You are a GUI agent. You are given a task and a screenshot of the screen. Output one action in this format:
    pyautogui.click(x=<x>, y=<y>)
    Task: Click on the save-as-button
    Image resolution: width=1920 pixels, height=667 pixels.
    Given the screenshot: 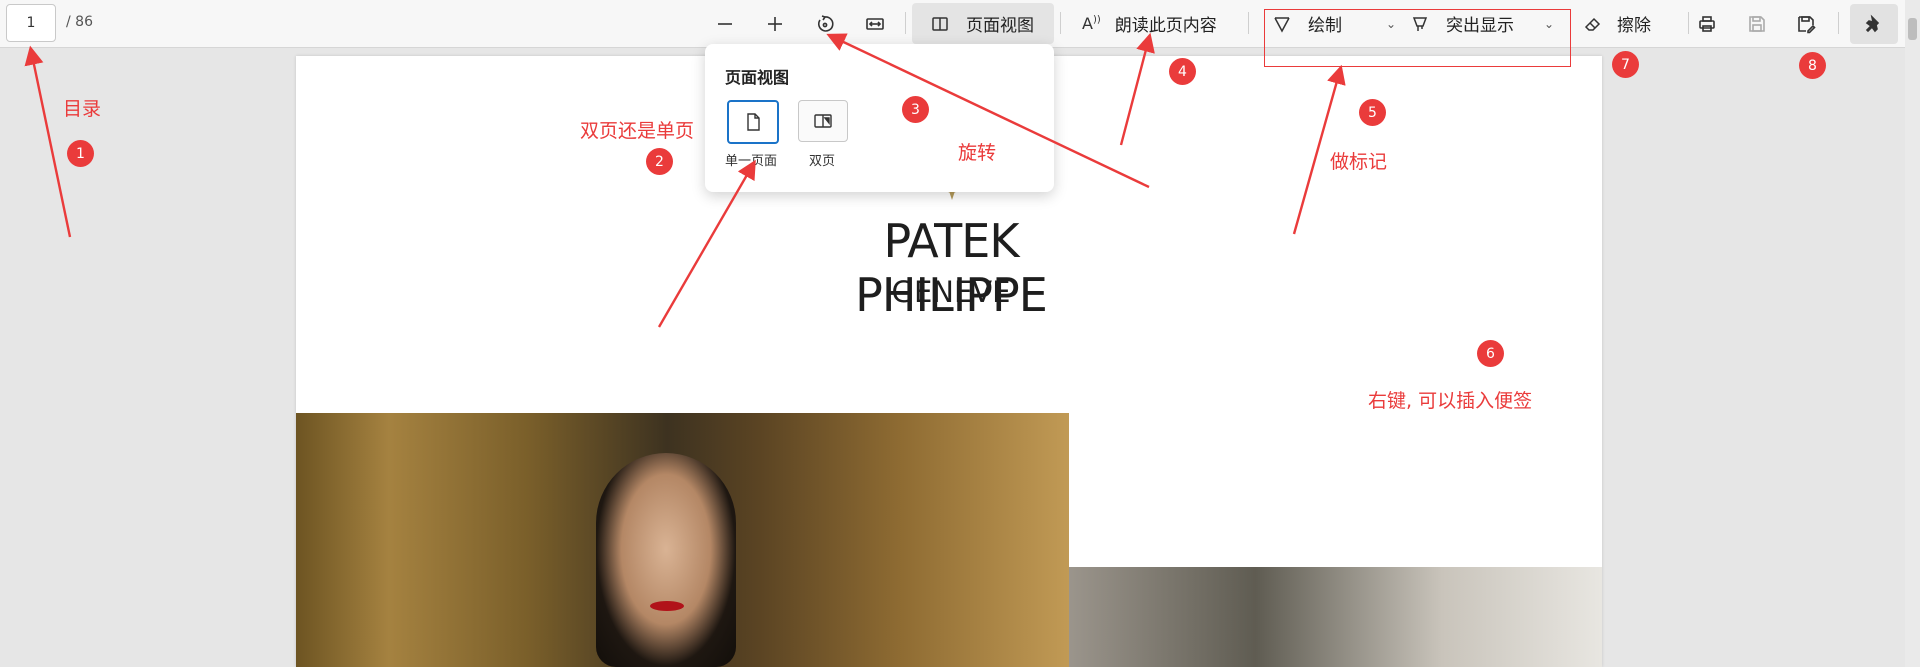 What is the action you would take?
    pyautogui.click(x=1806, y=23)
    